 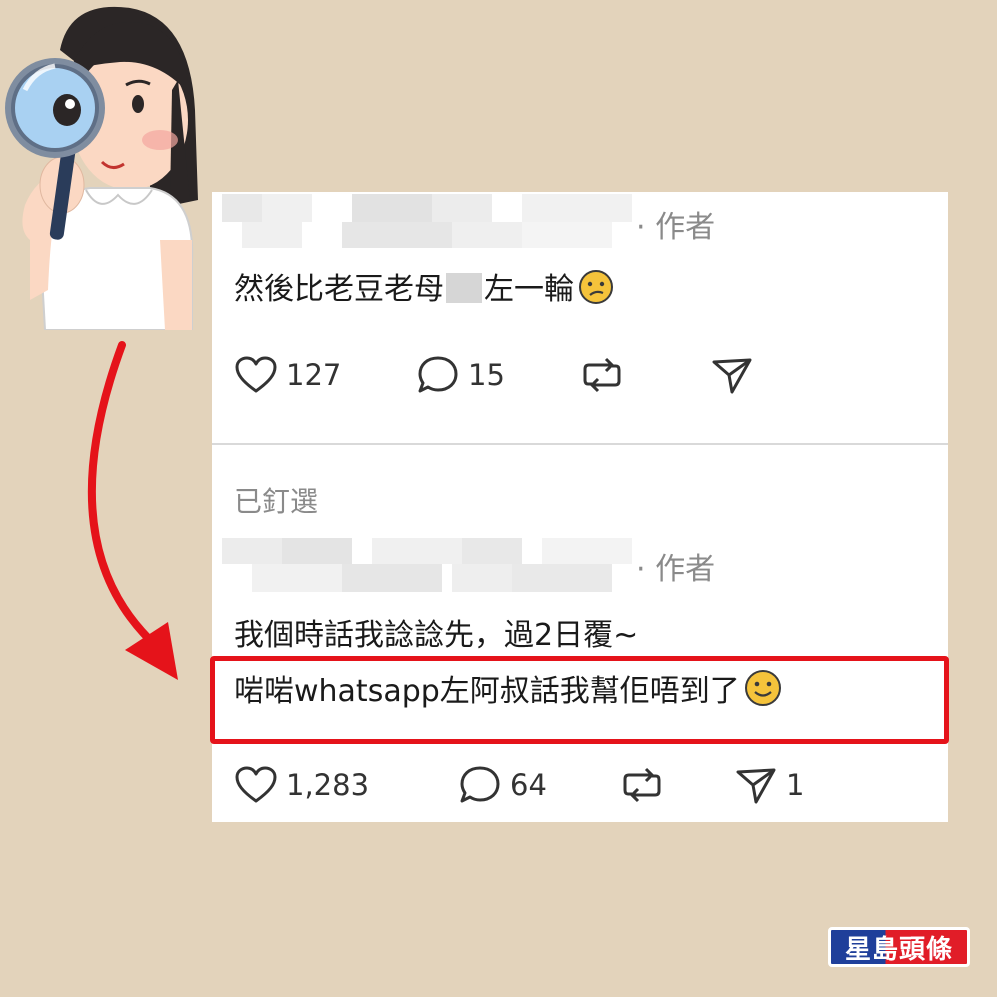 I want to click on comment-text-line-1: 我個時話我諗諗先，過2日覆~, so click(x=436, y=635).